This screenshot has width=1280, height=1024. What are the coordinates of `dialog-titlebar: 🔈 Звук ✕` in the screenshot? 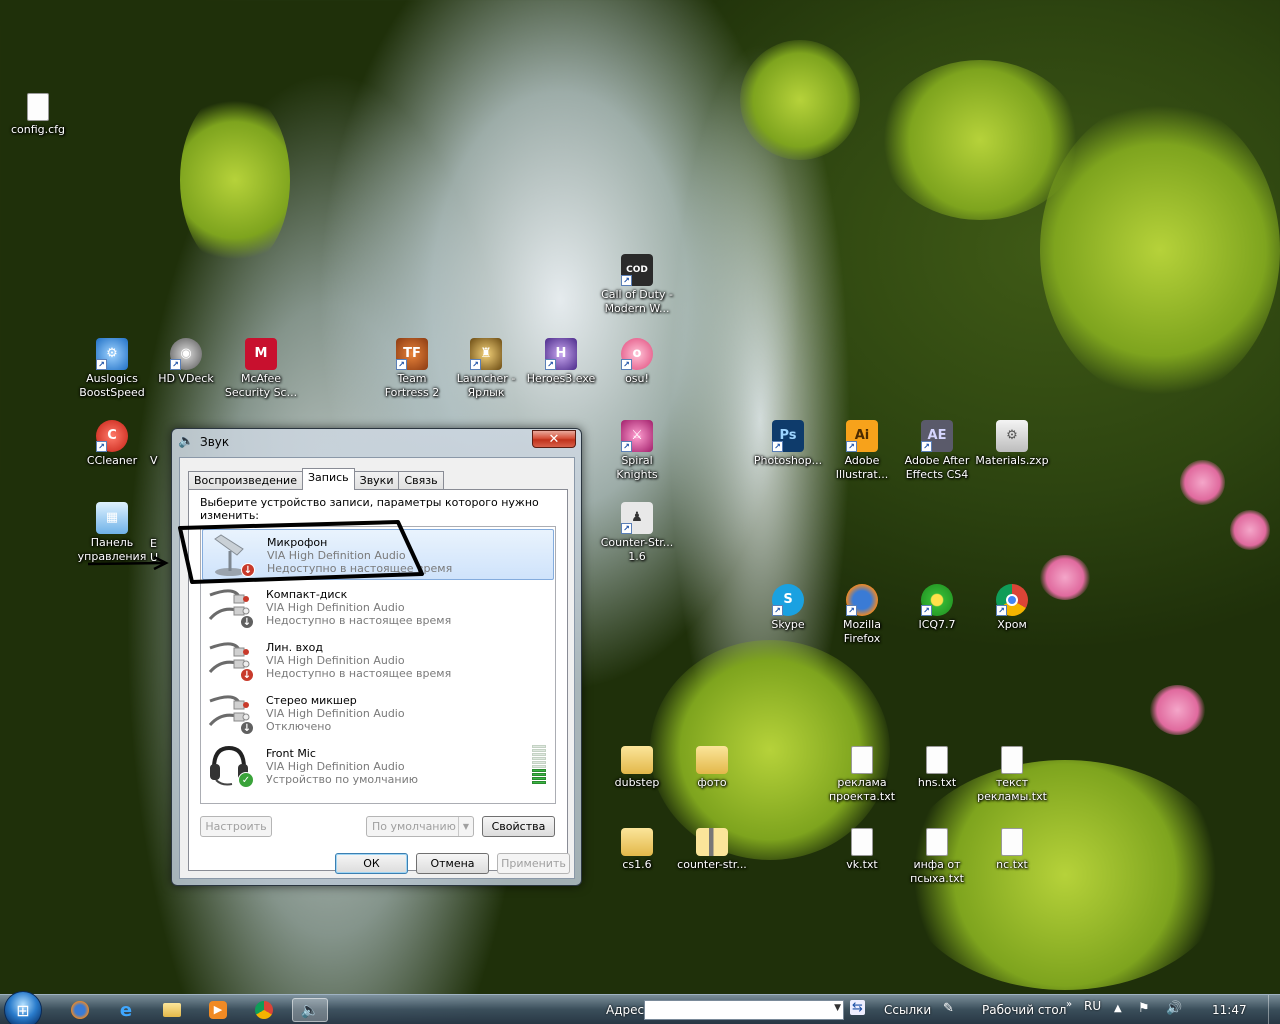 It's located at (376, 442).